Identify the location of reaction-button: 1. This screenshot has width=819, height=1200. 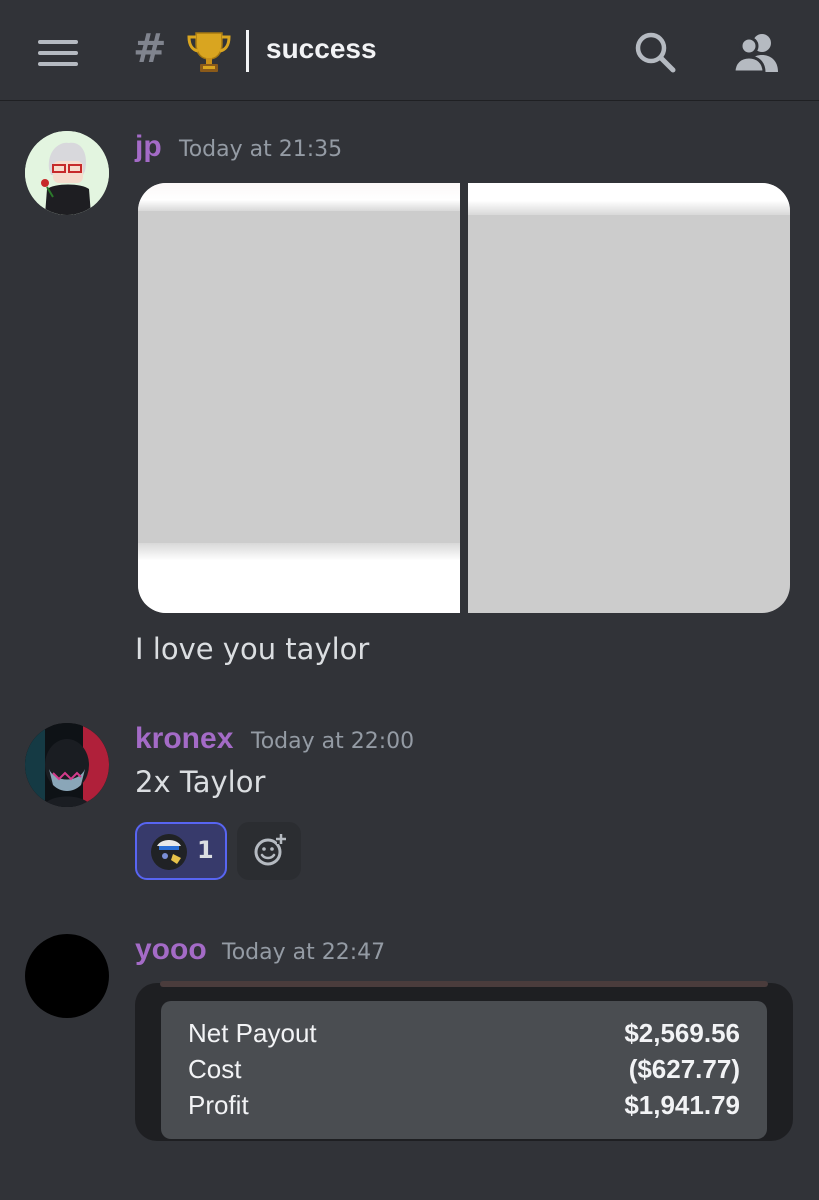
(181, 851).